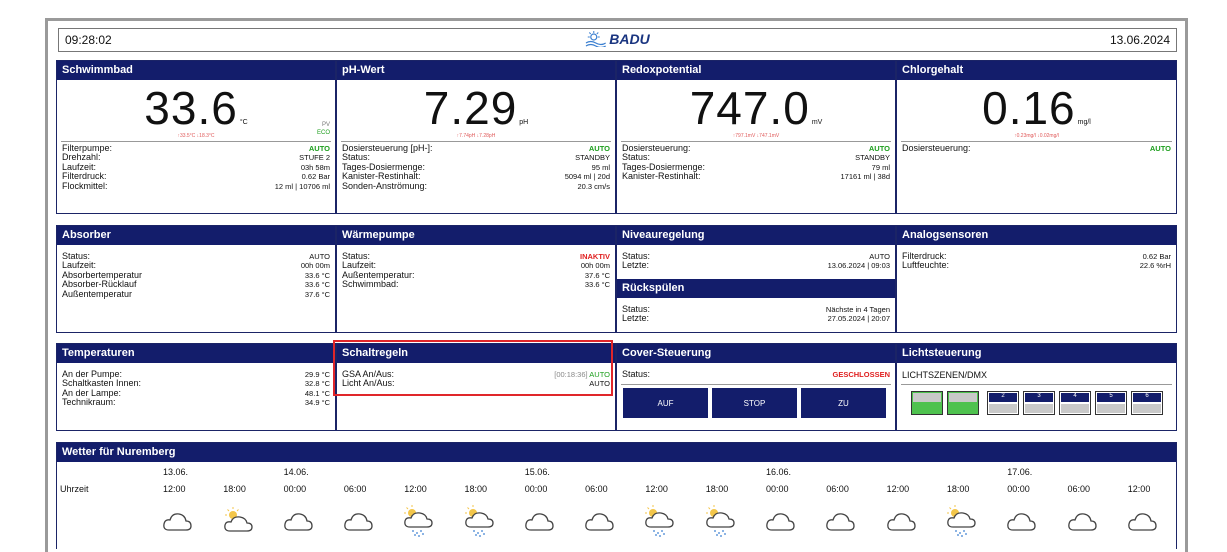 The width and height of the screenshot is (1227, 552). What do you see at coordinates (1139, 40) in the screenshot?
I see `current-date: 13.06.2024` at bounding box center [1139, 40].